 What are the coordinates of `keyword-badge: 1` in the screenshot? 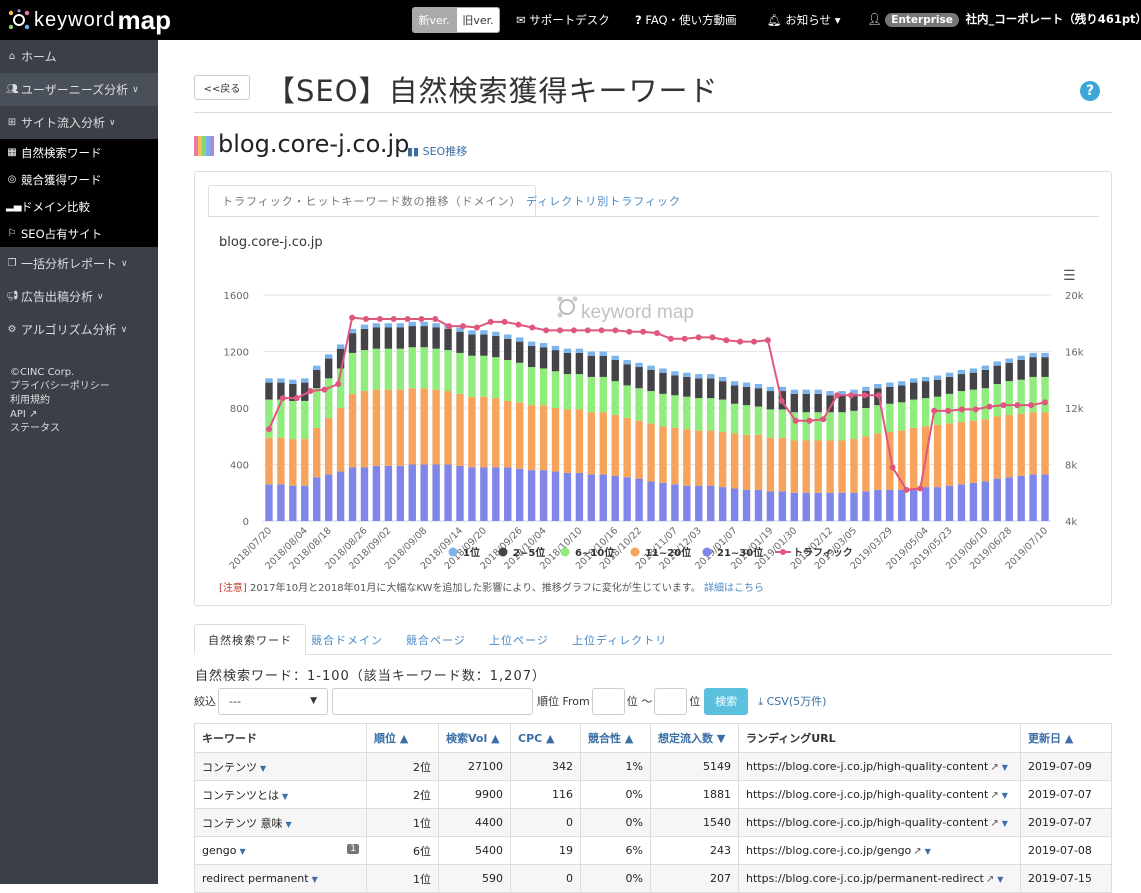 It's located at (353, 849).